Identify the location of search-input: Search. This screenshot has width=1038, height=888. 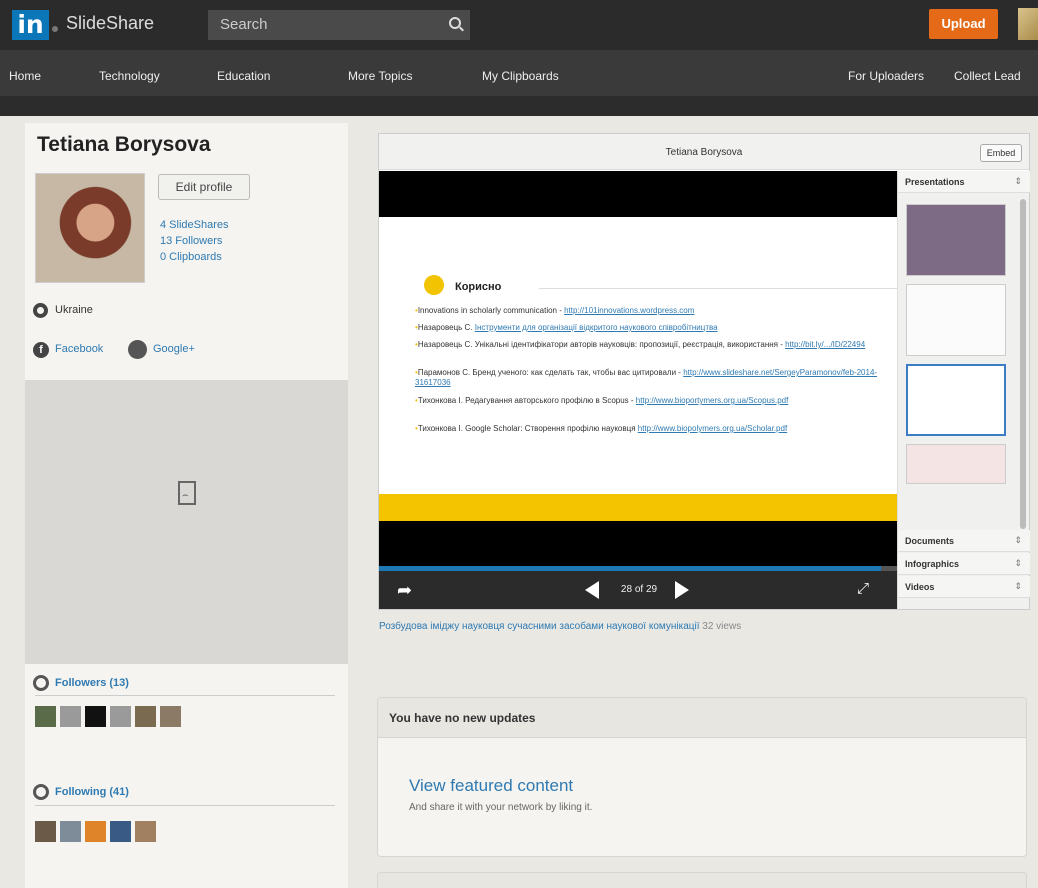
(339, 25).